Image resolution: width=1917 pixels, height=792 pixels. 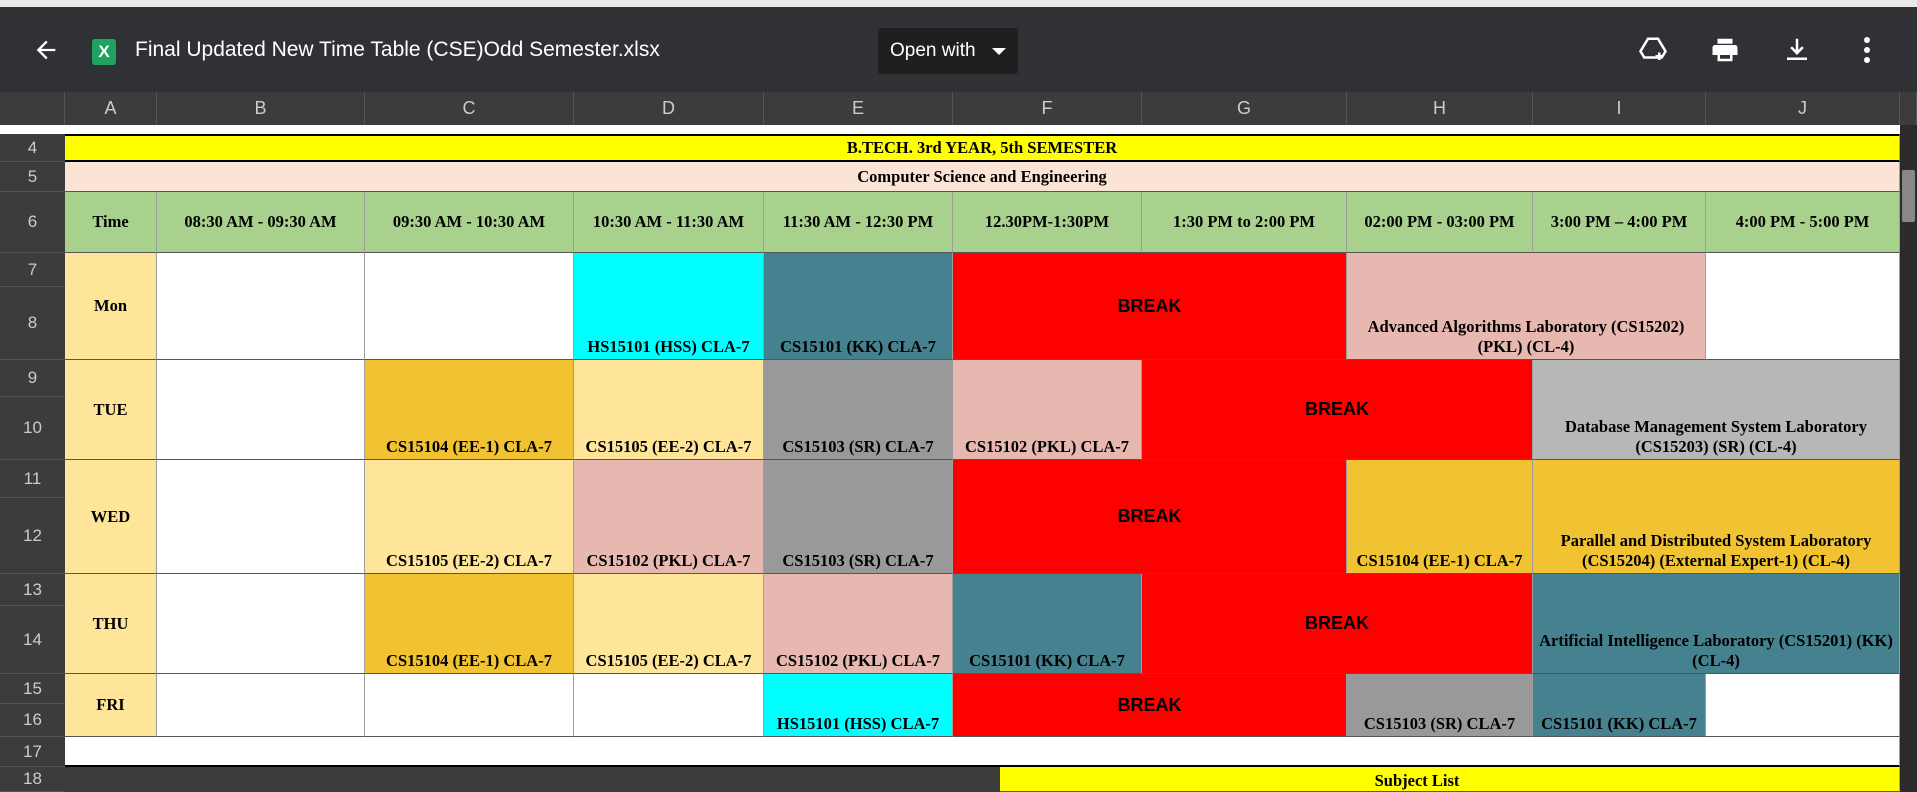 What do you see at coordinates (261, 108) in the screenshot?
I see `column-header-b: B` at bounding box center [261, 108].